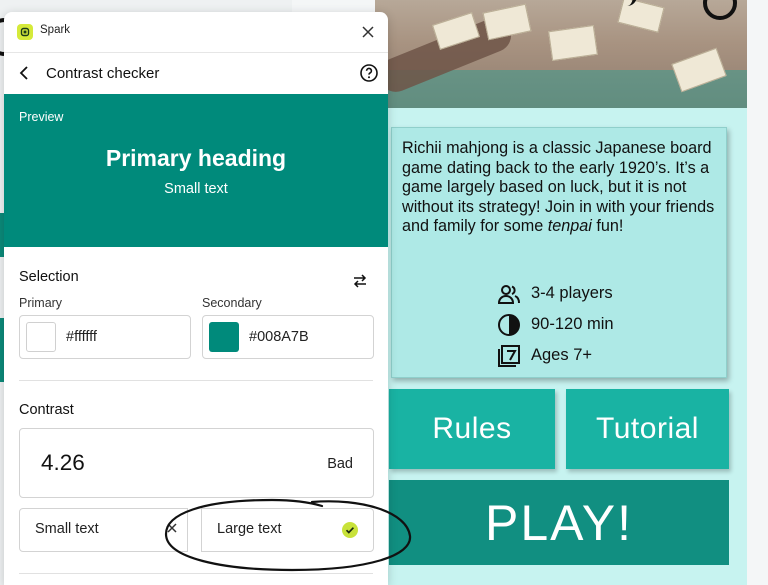  I want to click on play-button: PLAY!, so click(559, 522).